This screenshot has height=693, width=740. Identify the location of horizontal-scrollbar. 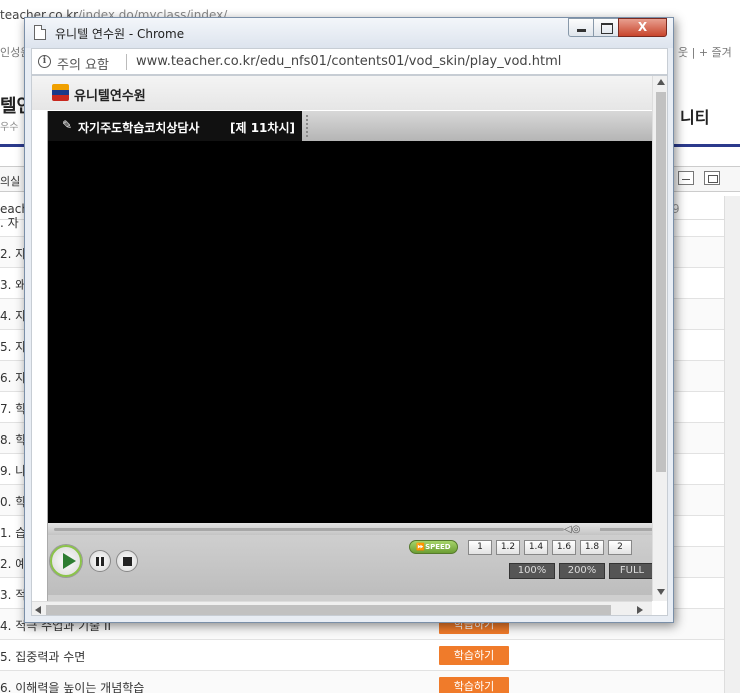
(342, 608).